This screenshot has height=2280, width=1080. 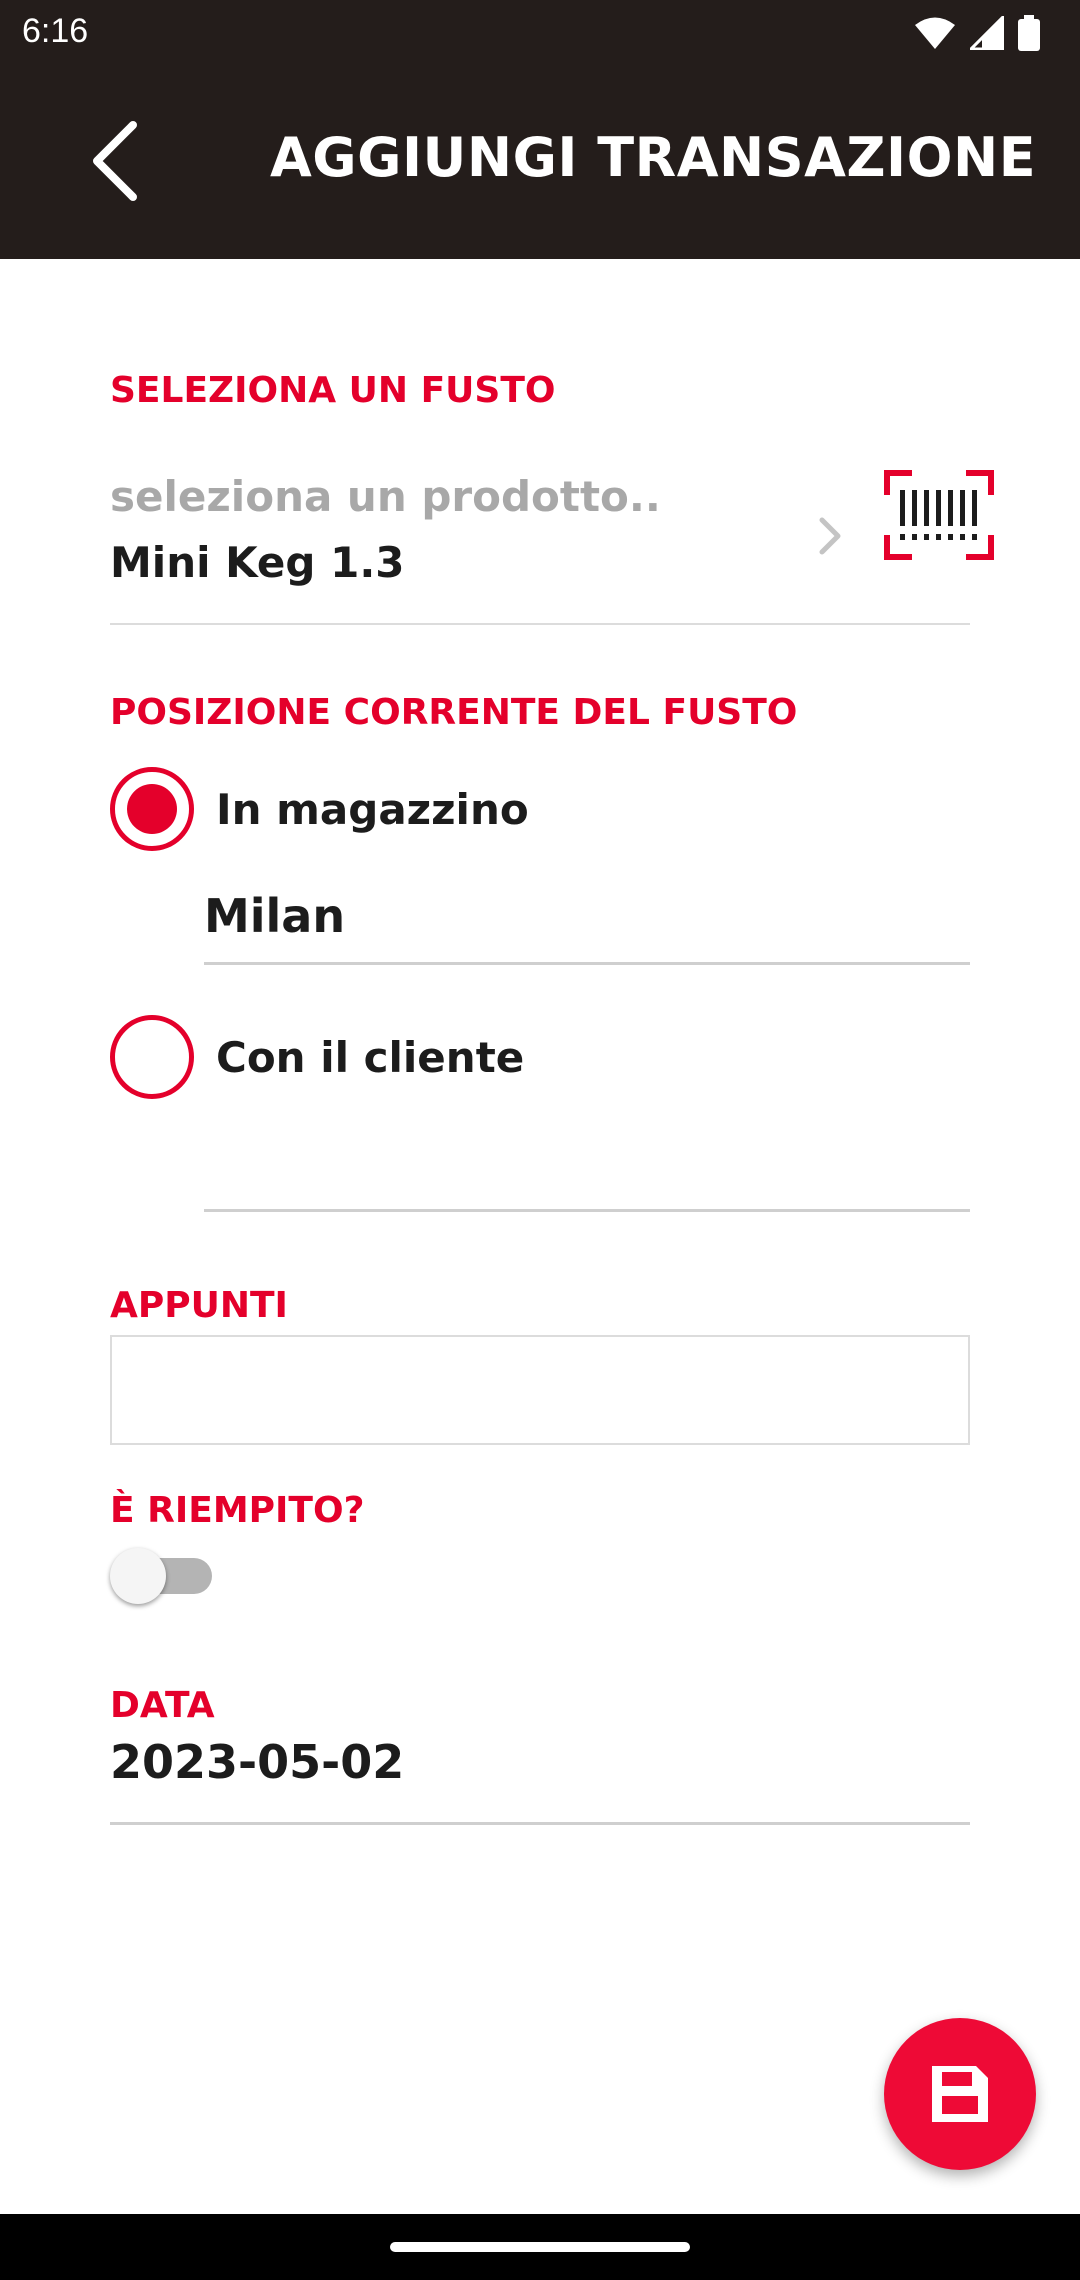 I want to click on navigation-bar, so click(x=540, y=2247).